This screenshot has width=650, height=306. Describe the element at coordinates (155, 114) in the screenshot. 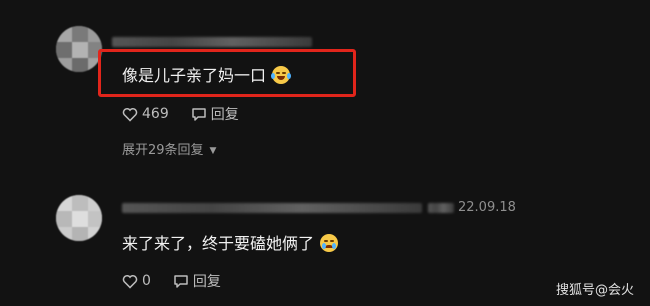

I see `like-count: 469` at that location.